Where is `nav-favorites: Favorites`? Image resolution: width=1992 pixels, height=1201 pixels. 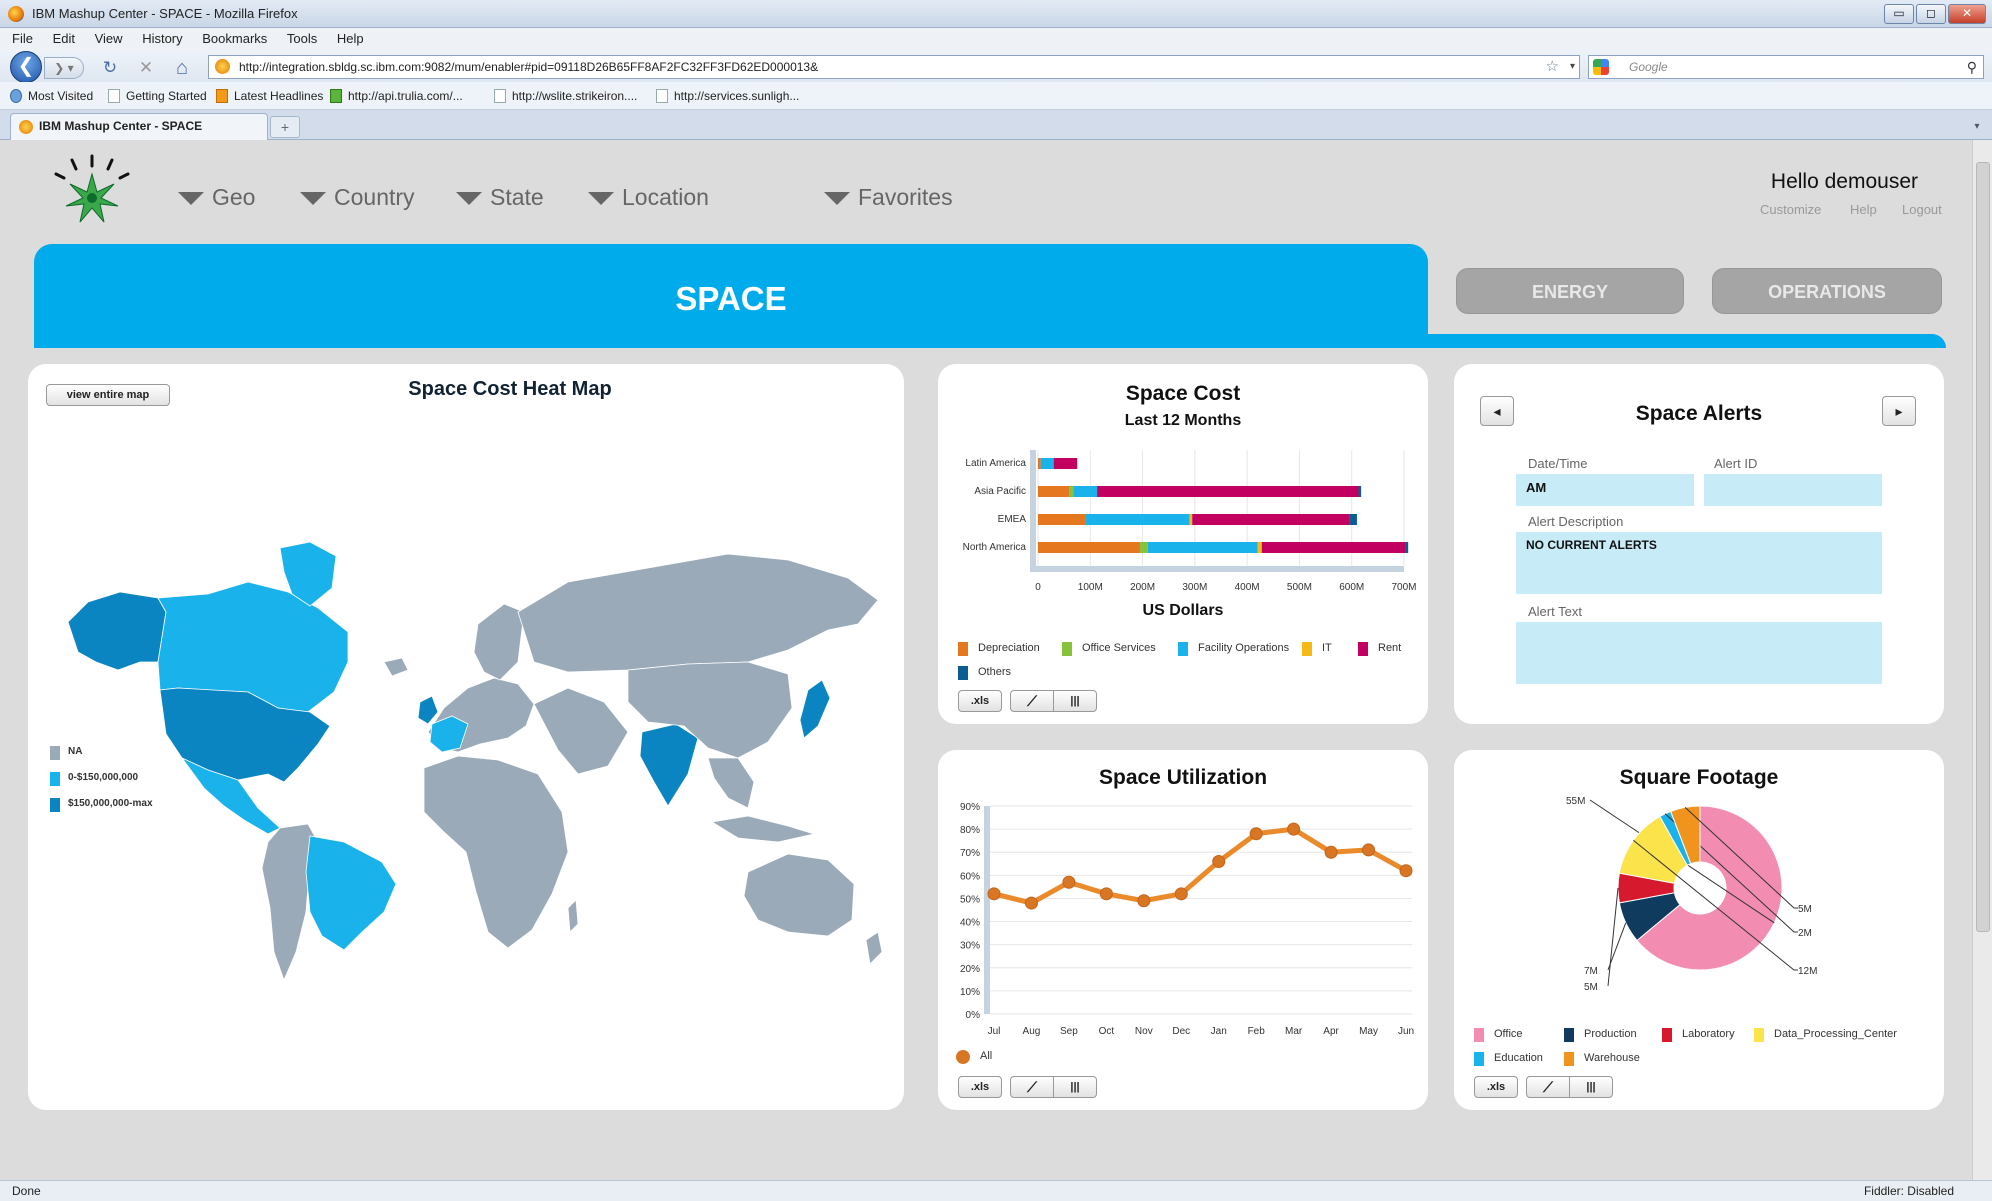
nav-favorites: Favorites is located at coordinates (888, 197).